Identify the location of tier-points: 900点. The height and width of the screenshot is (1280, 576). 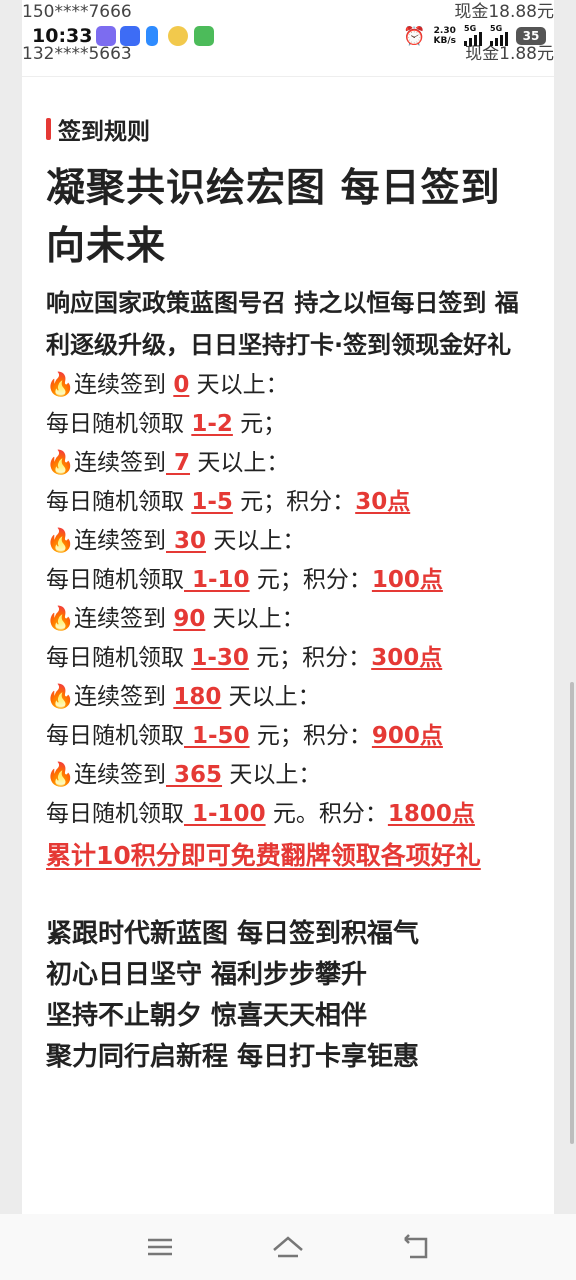
(407, 736).